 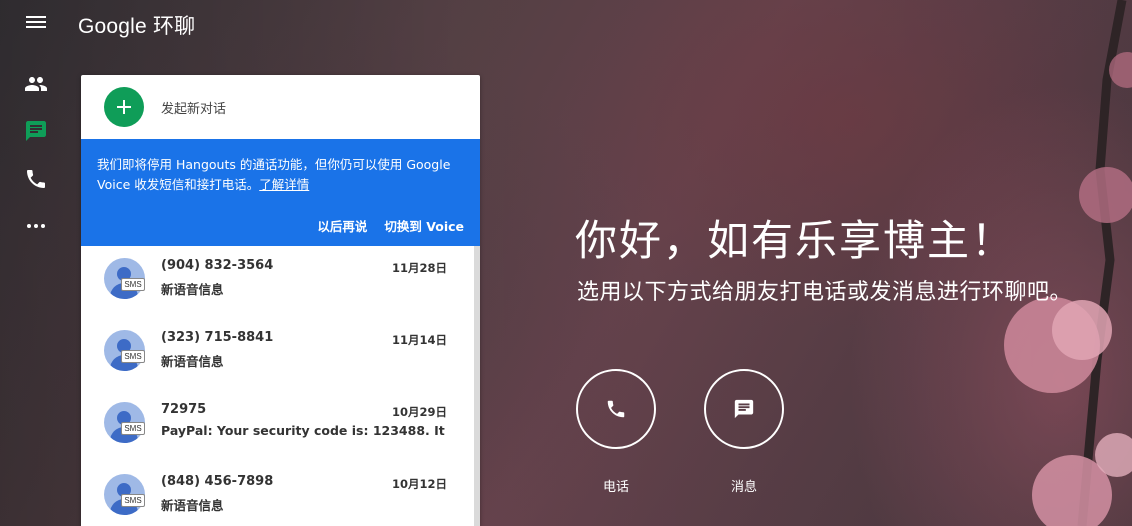 I want to click on new-conversation-label: 发起新对话, so click(x=194, y=109).